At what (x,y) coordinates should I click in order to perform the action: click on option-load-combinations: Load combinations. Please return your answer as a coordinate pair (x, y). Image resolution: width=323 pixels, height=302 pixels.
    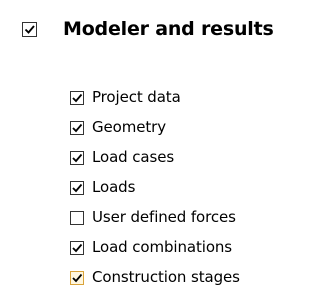
    Looking at the image, I should click on (191, 248).